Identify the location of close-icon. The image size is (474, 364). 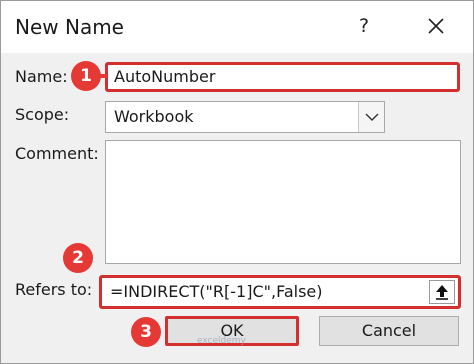
(436, 26).